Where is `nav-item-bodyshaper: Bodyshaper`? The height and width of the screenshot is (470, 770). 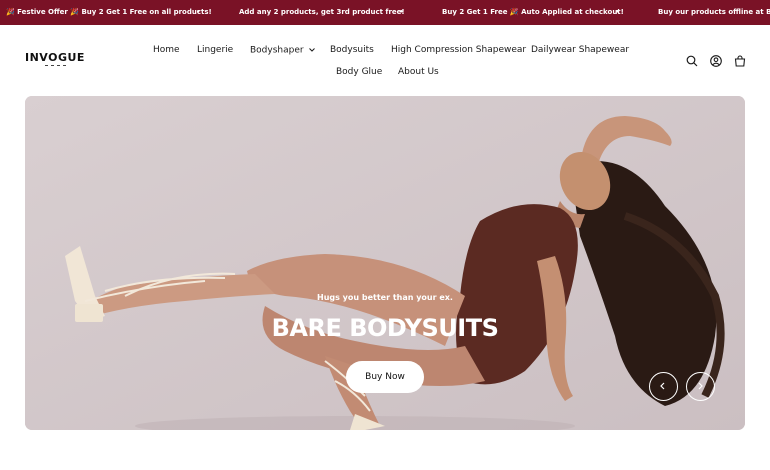 nav-item-bodyshaper: Bodyshaper is located at coordinates (282, 50).